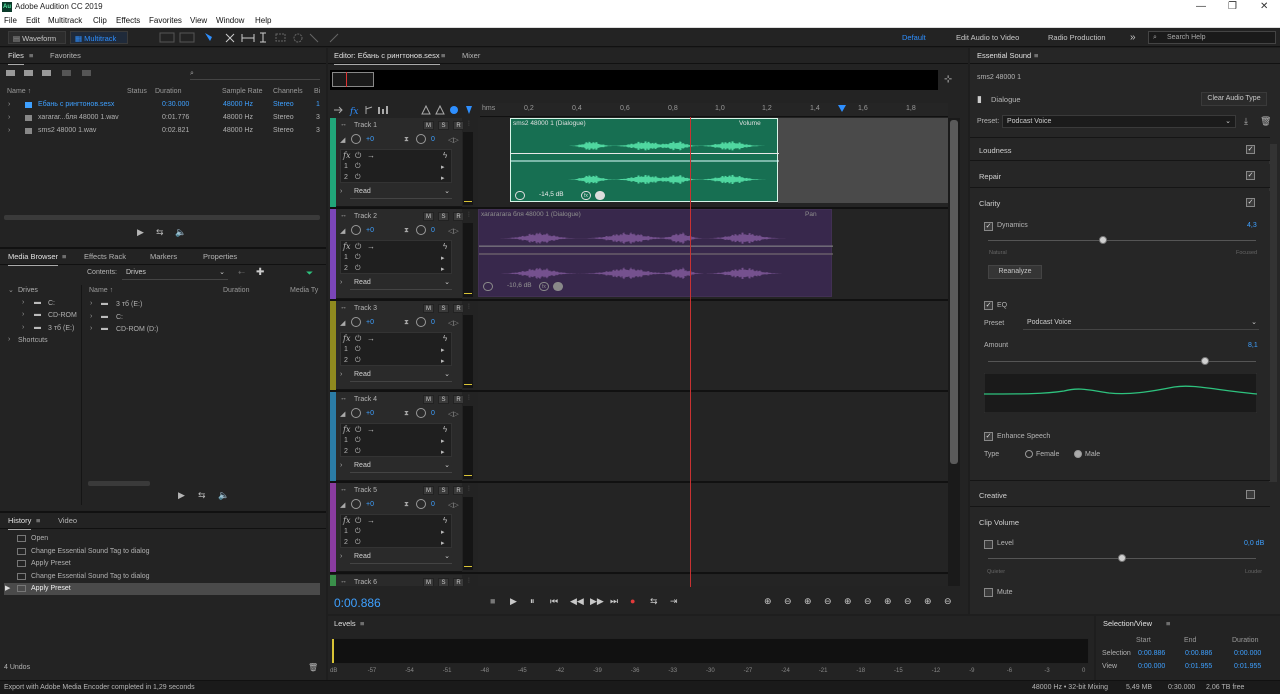 The image size is (1280, 694). Describe the element at coordinates (202, 495) in the screenshot. I see `mb-loop-button: ⇆` at that location.